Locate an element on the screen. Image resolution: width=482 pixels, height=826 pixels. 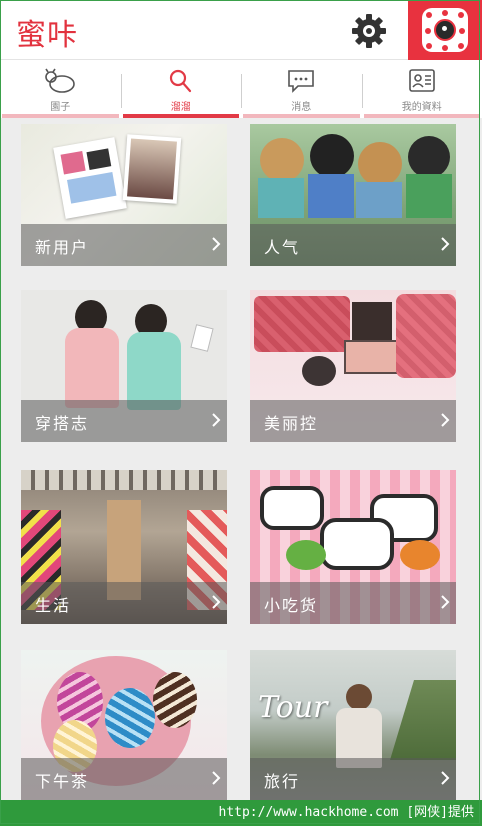
category-title: 生活 is located at coordinates (53, 605).